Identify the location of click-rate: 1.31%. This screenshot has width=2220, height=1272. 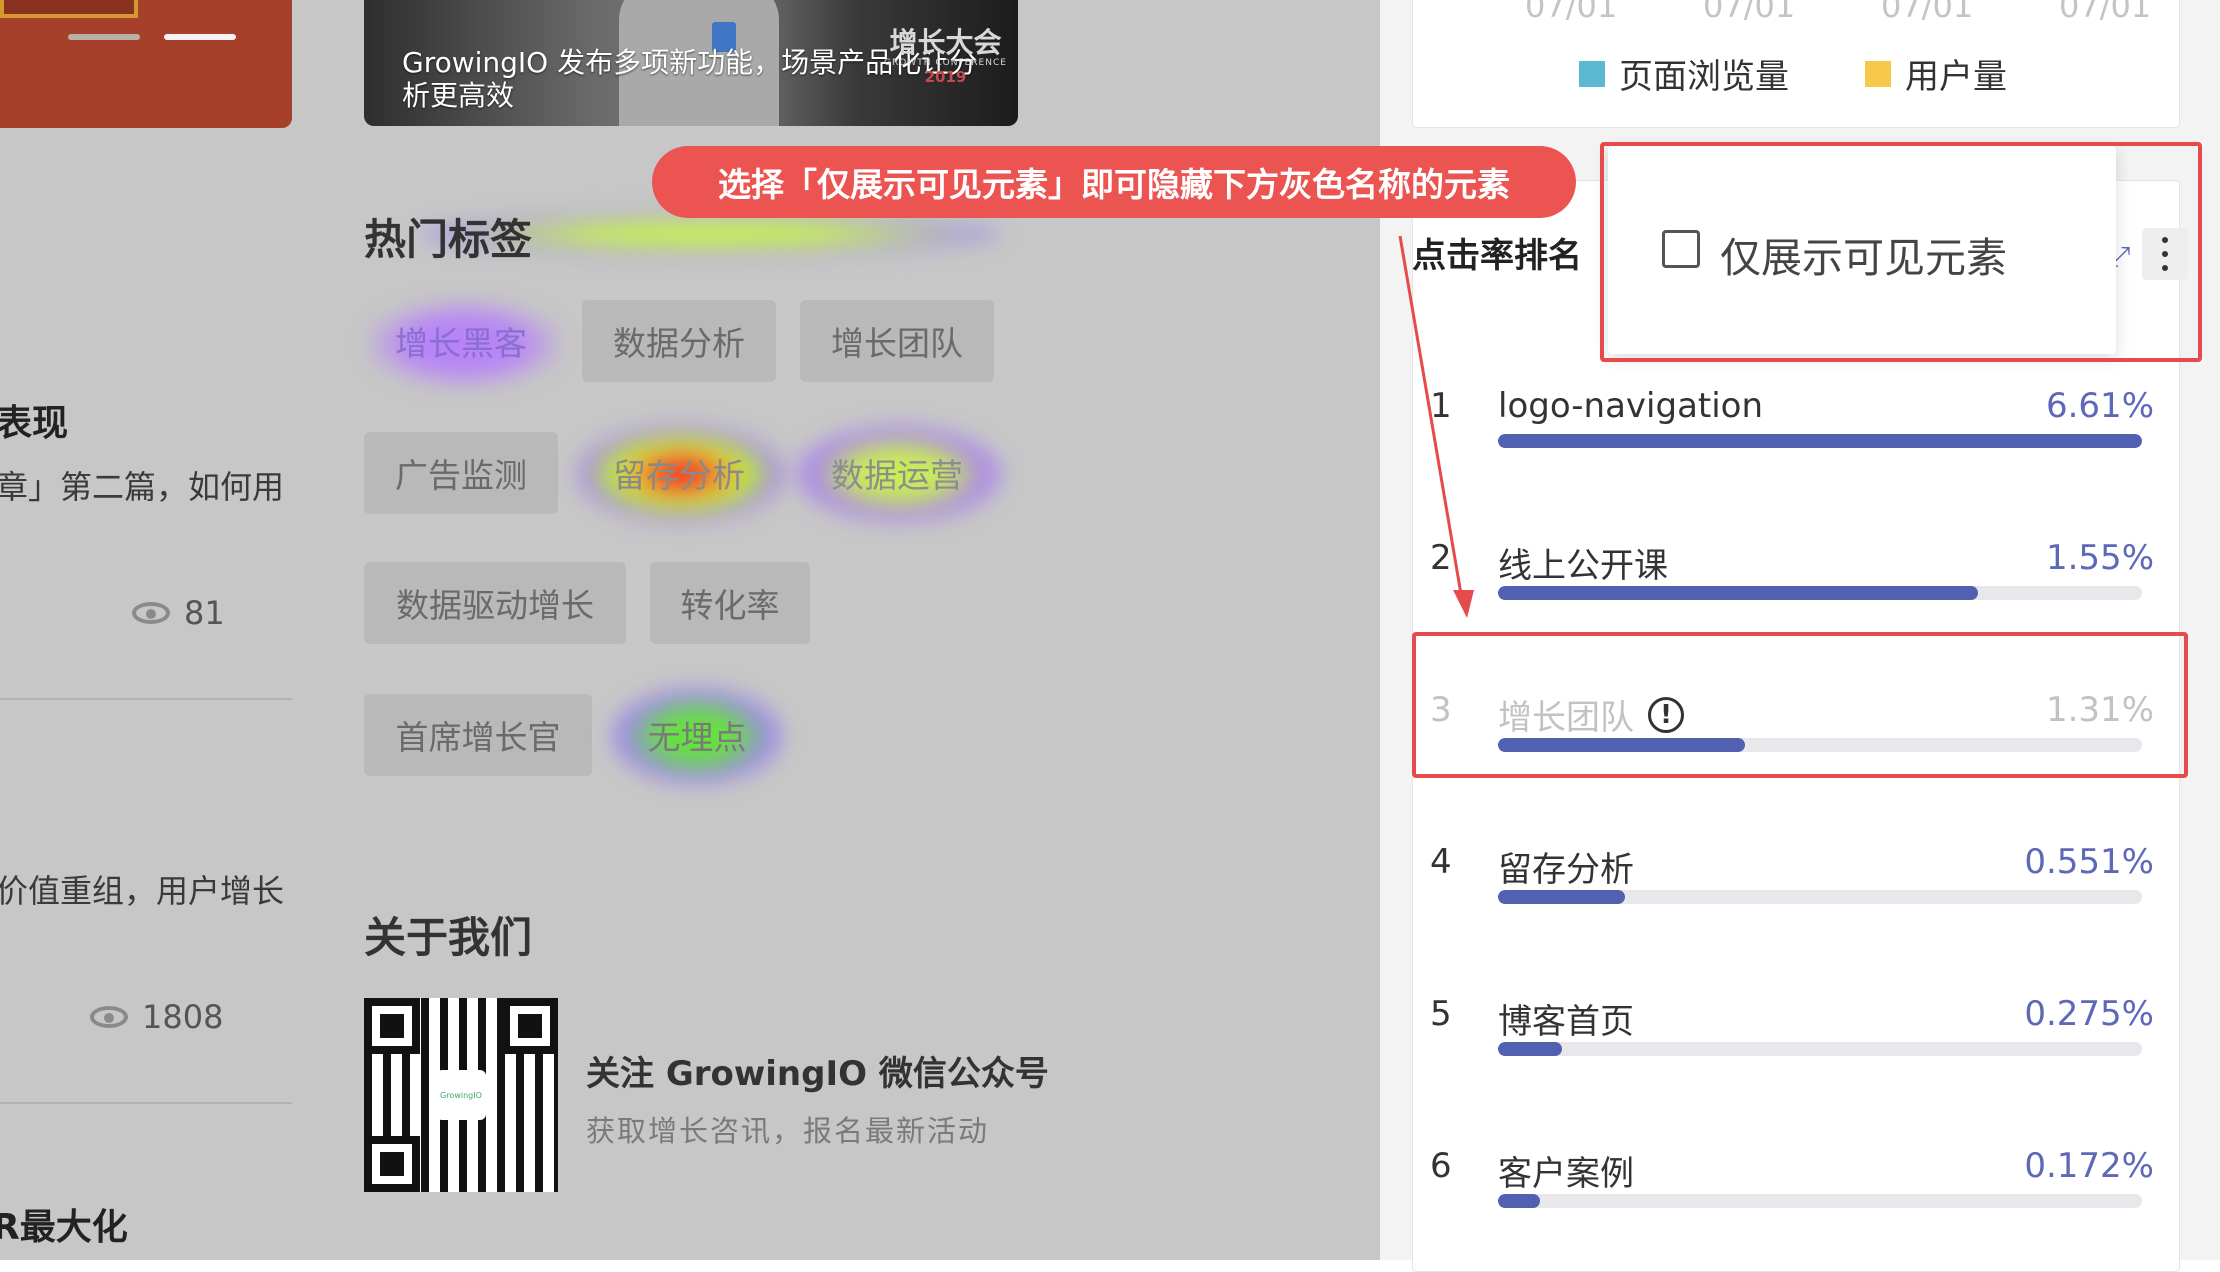
(2099, 710).